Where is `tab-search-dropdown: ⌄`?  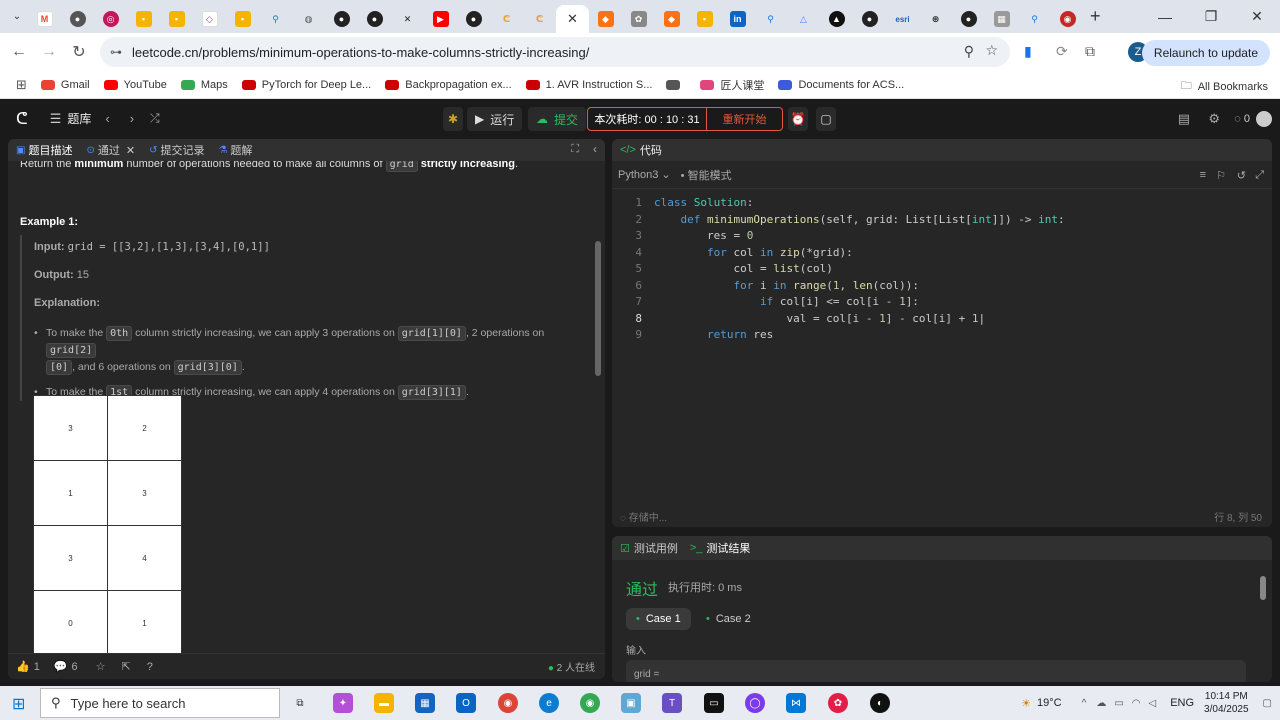 tab-search-dropdown: ⌄ is located at coordinates (17, 17).